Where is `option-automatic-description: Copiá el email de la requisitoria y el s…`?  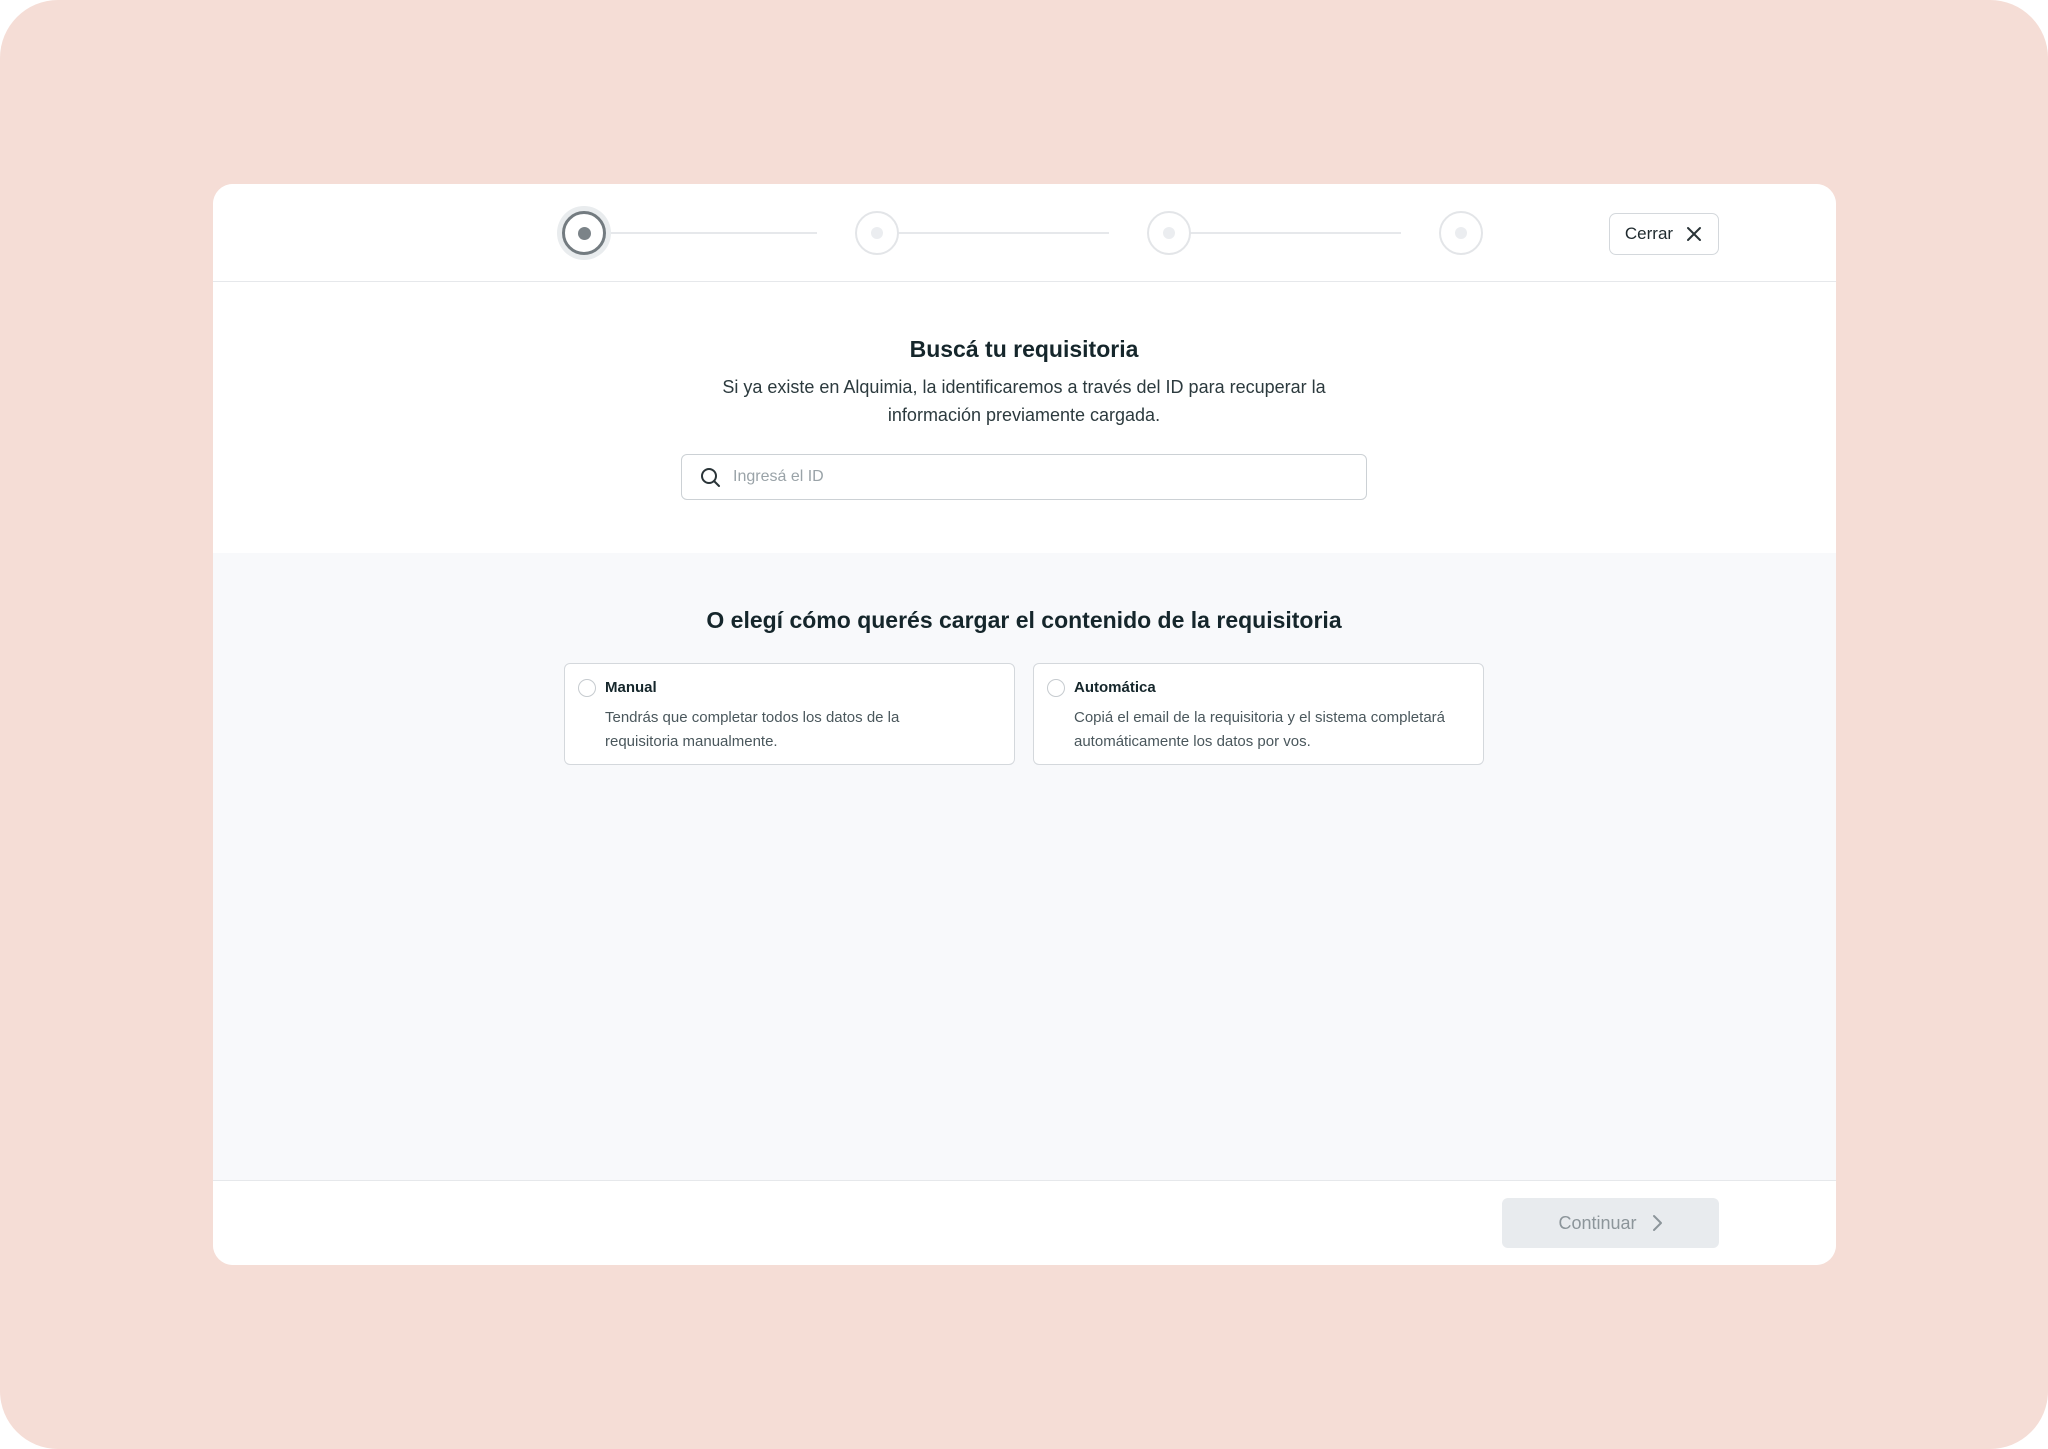
option-automatic-description: Copiá el email de la requisitoria y el s… is located at coordinates (1274, 730).